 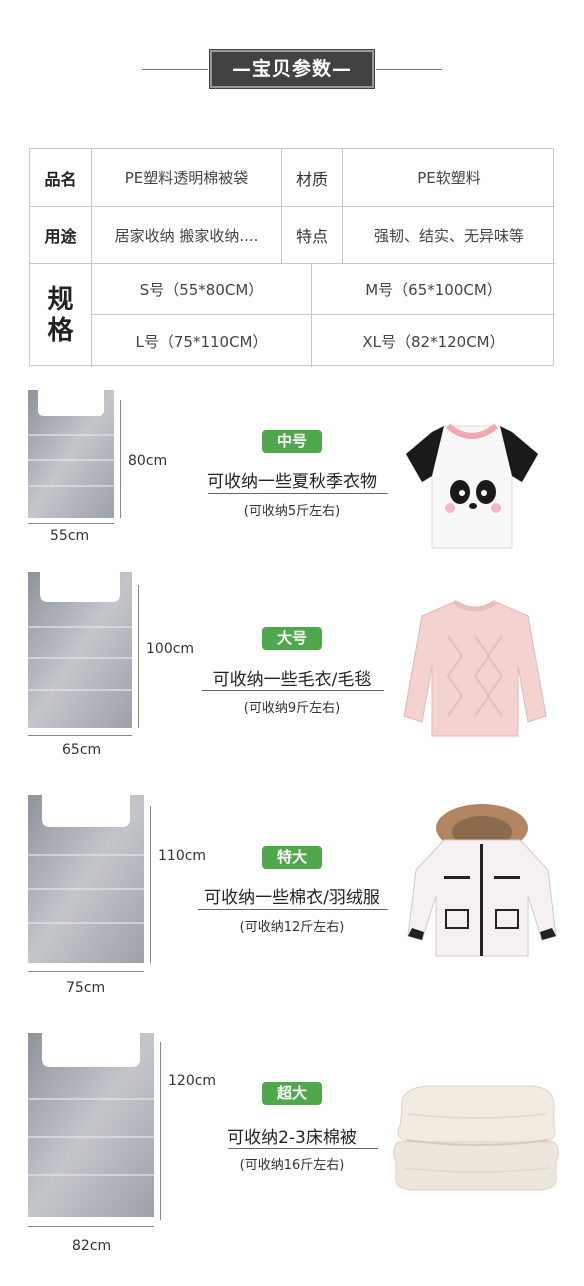 I want to click on size-label: 规 格, so click(x=60, y=315).